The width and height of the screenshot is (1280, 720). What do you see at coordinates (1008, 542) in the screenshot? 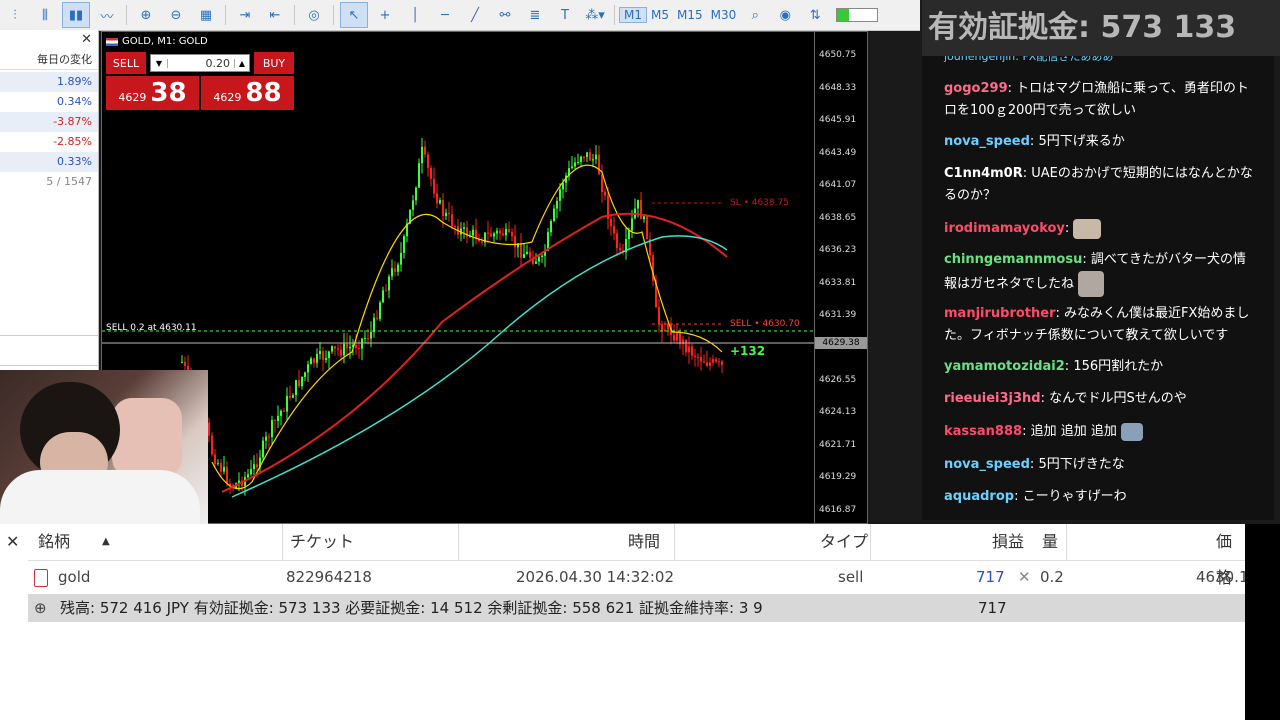
I see `column-profit: 損益` at bounding box center [1008, 542].